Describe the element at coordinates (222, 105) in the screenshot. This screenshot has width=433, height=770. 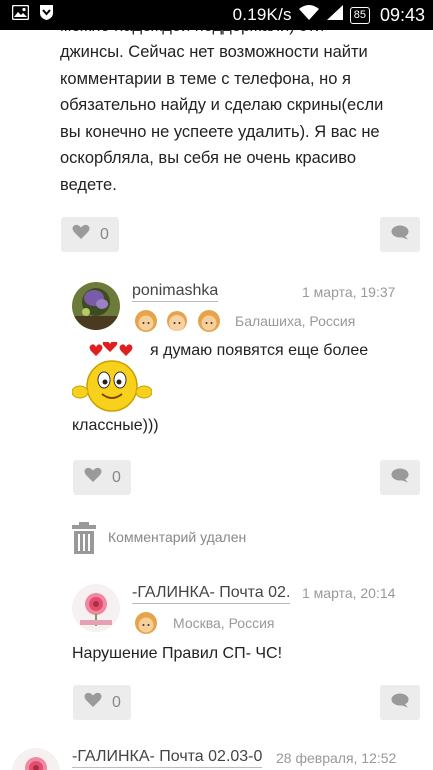
I see `comment-line: обязательно найду и сделаю скрины(если` at that location.